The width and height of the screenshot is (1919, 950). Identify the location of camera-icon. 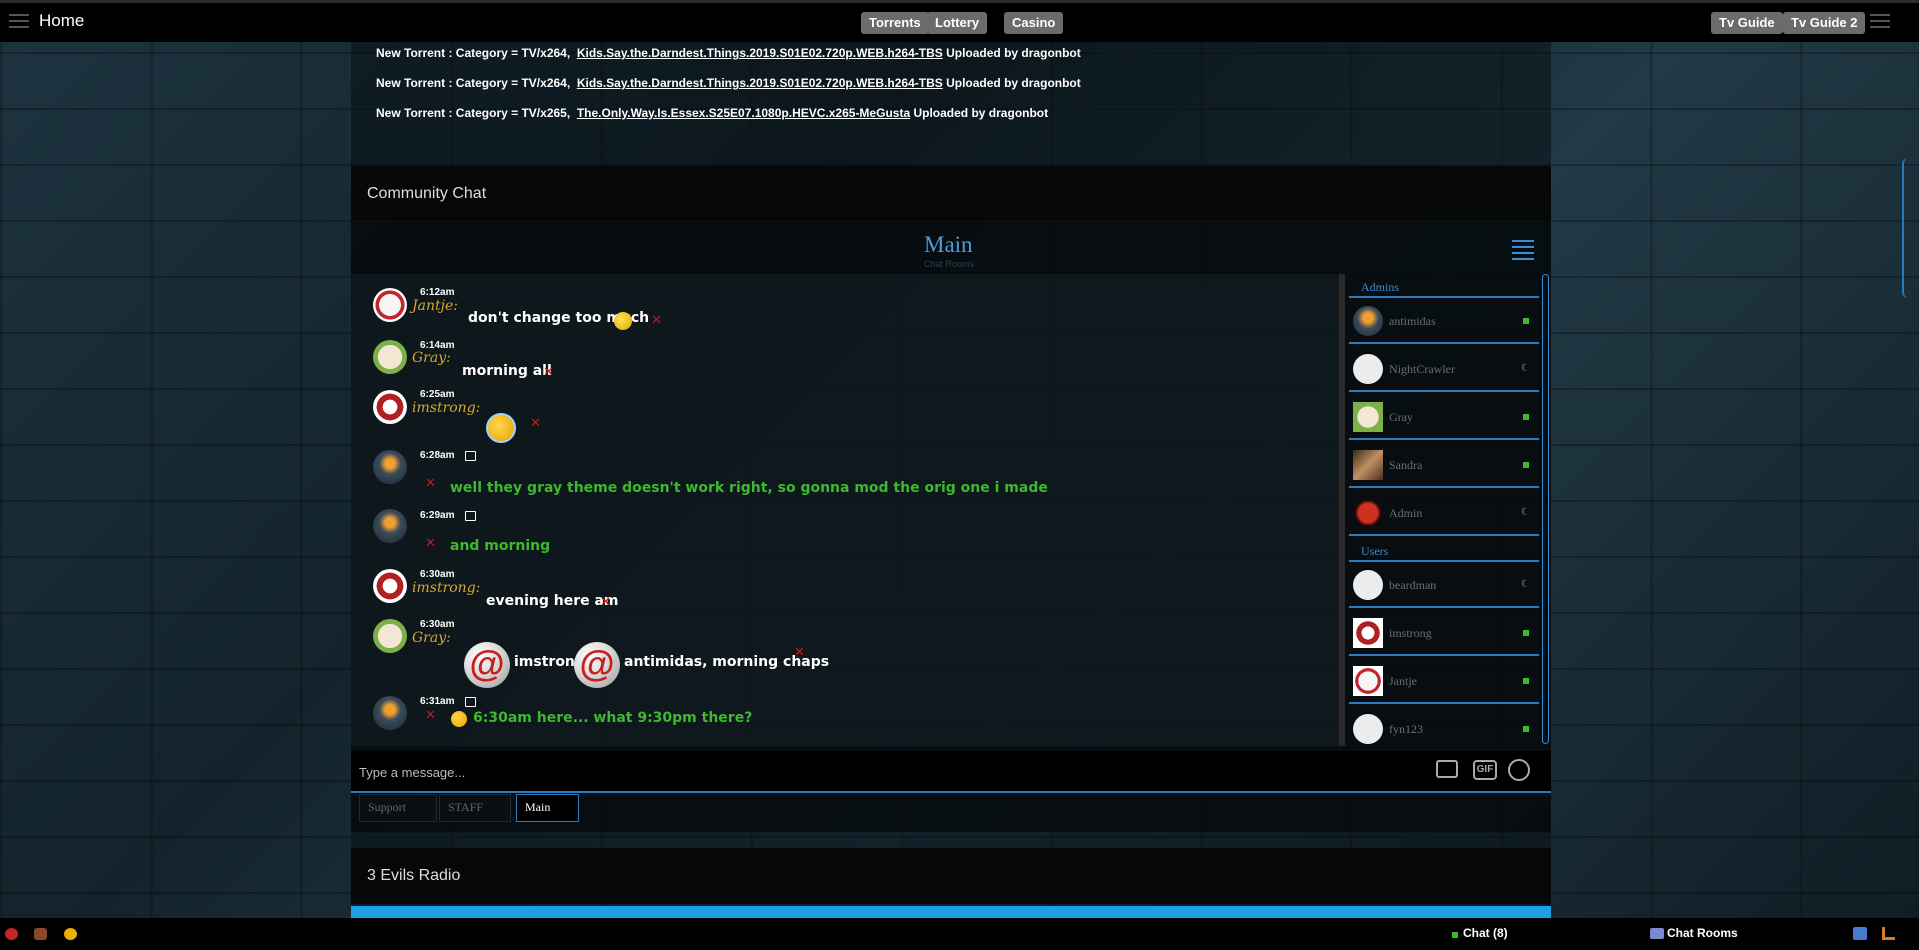
(1447, 769).